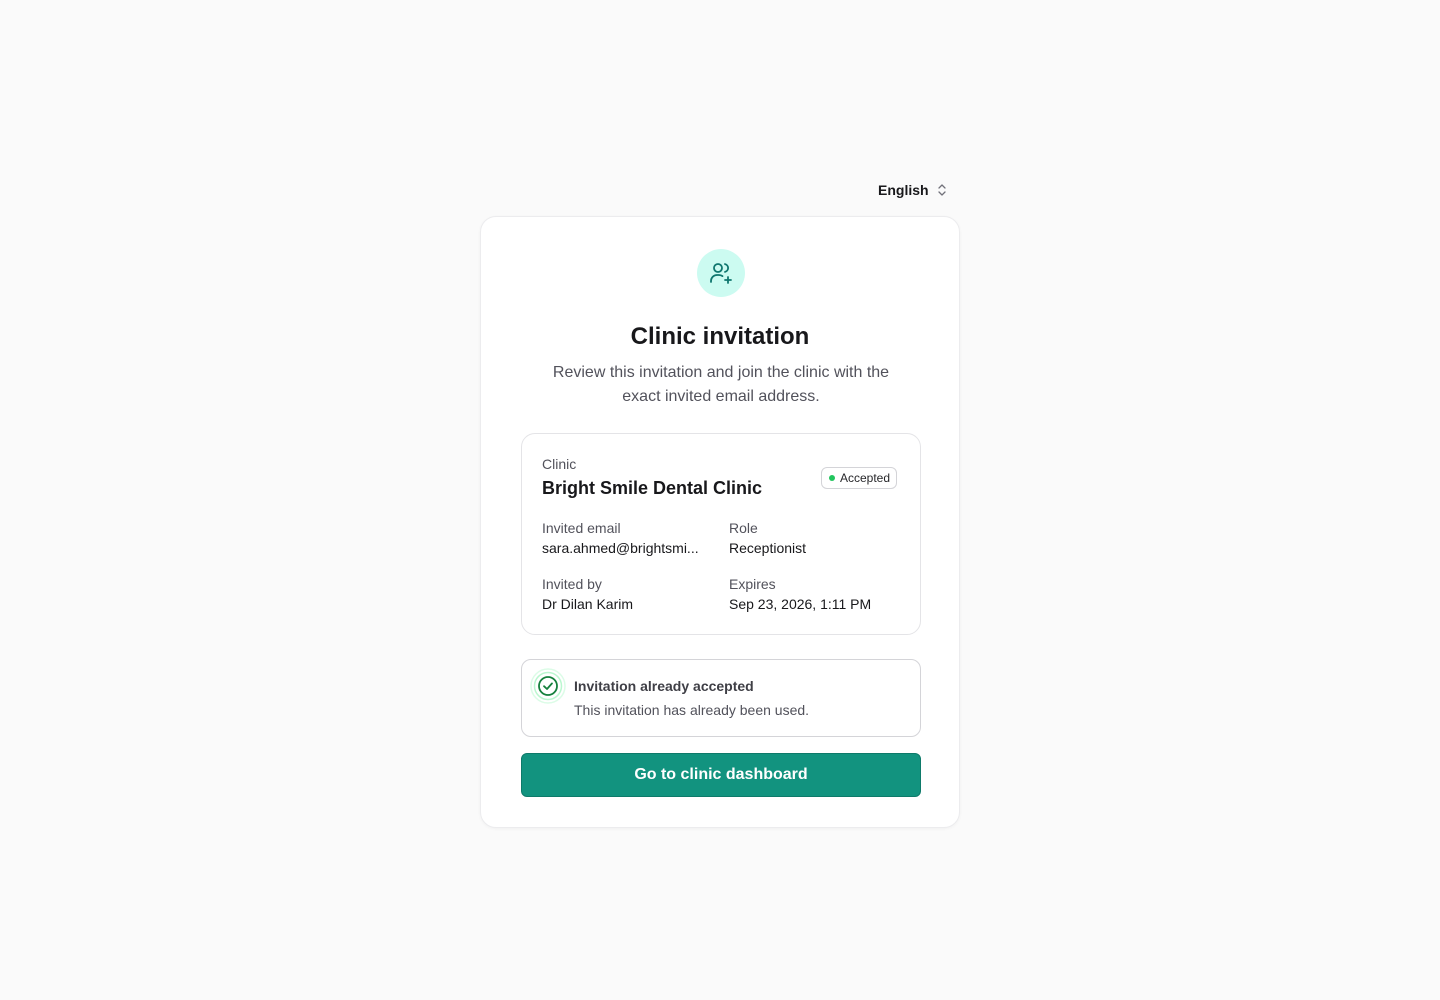 This screenshot has height=1000, width=1440. Describe the element at coordinates (664, 686) in the screenshot. I see `status-title: Invitation already accepted` at that location.